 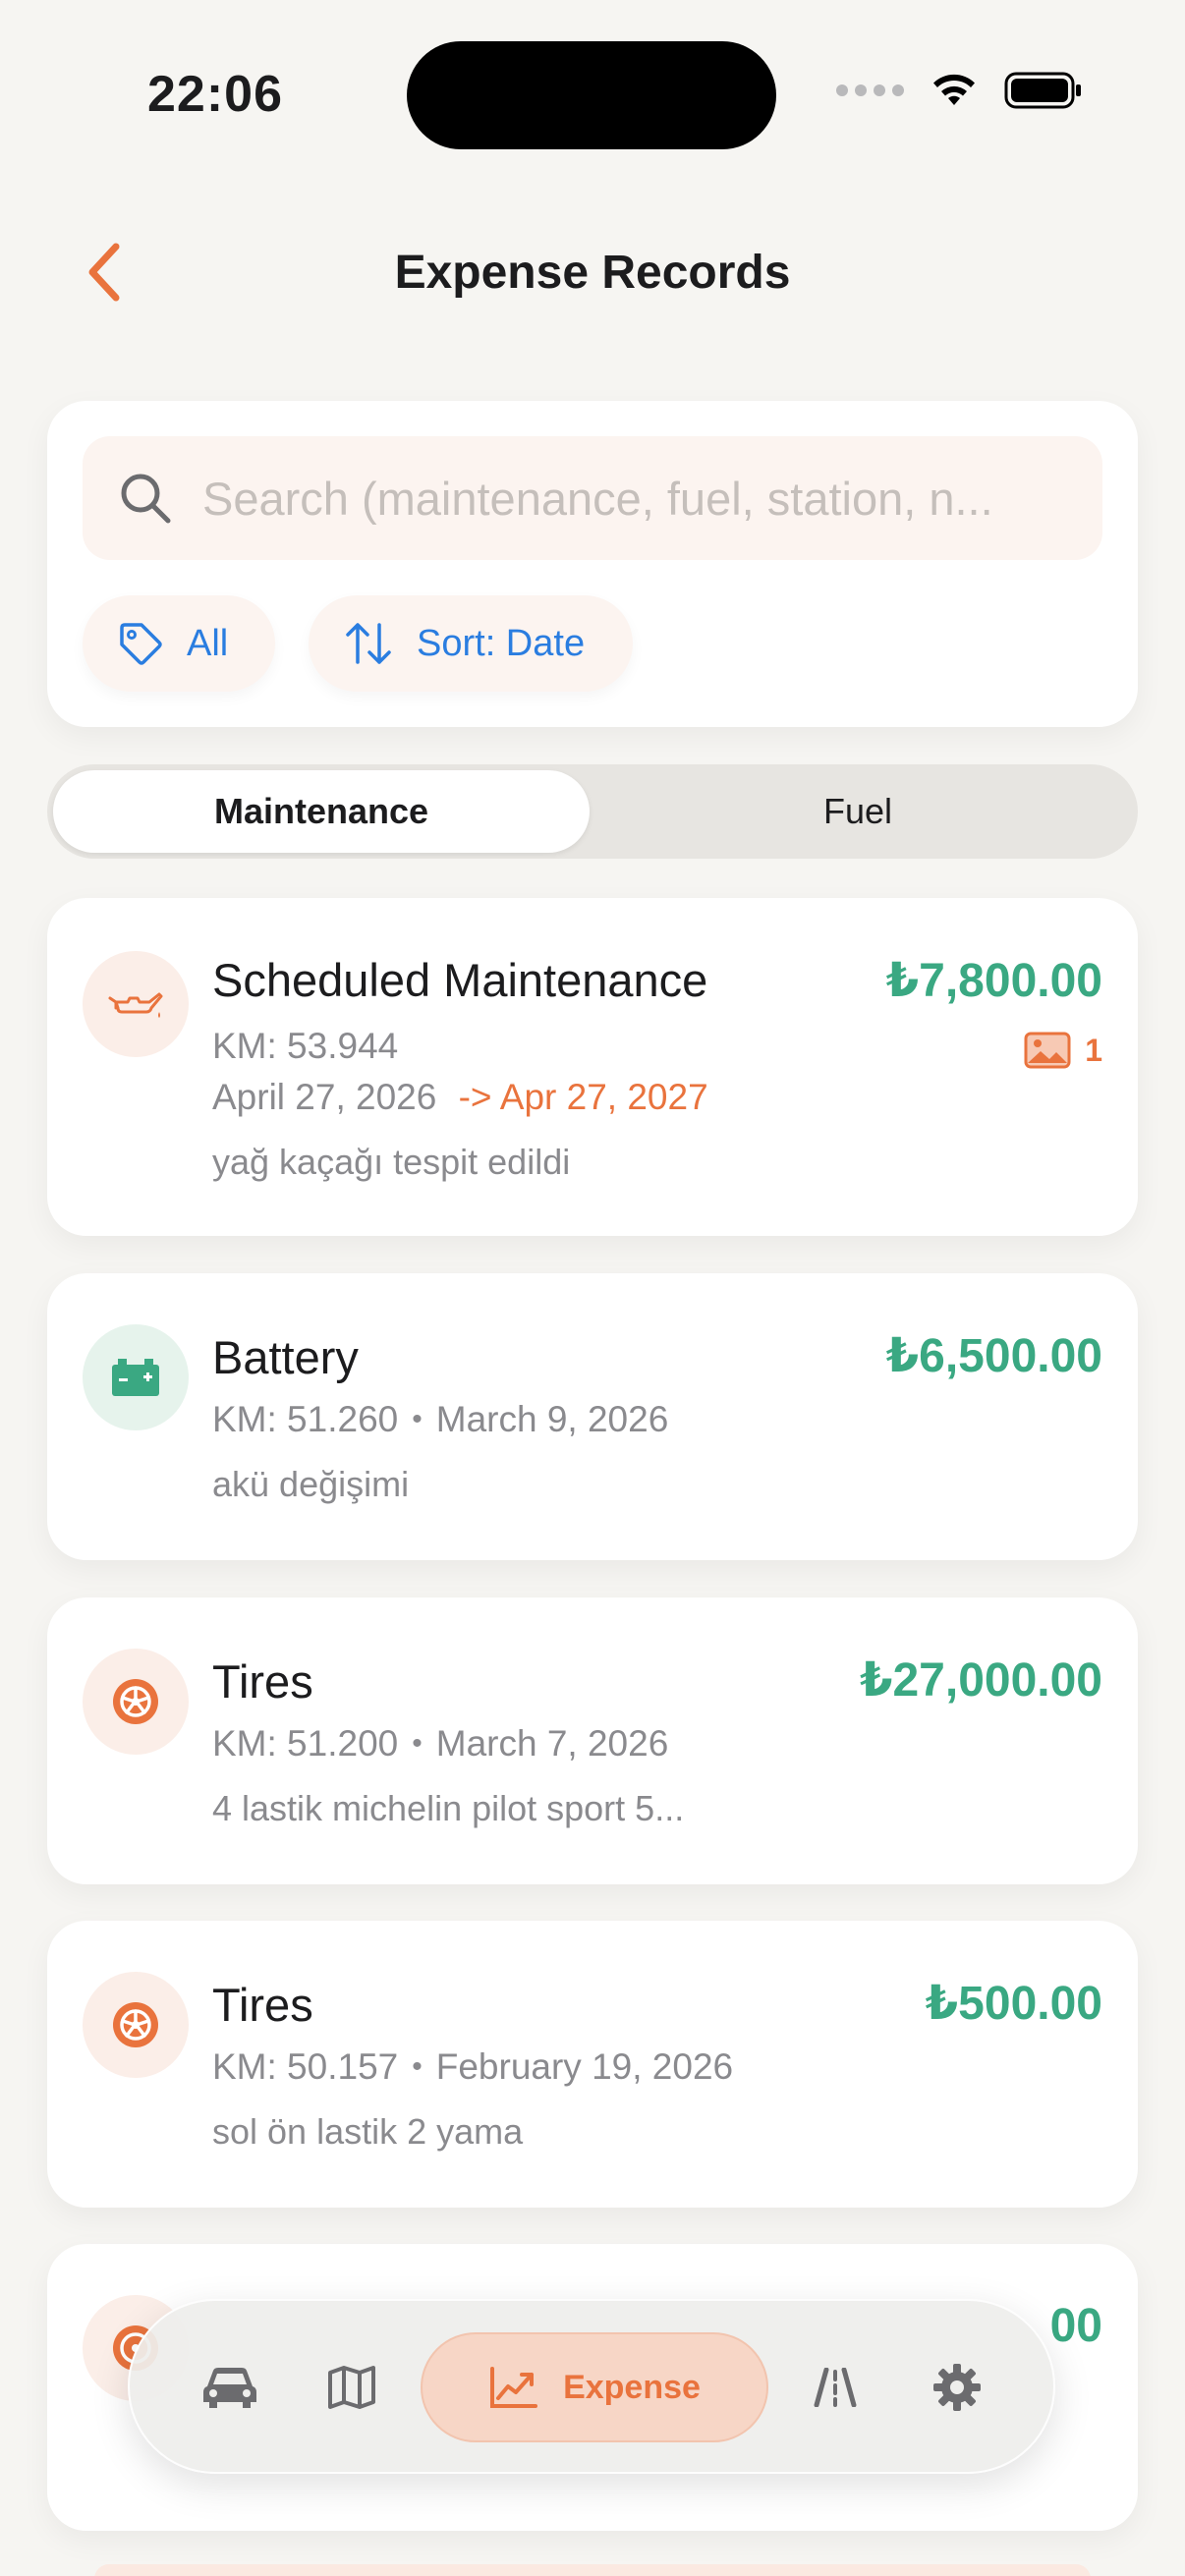 I want to click on next-due-date: -> Apr 27, 2027, so click(x=583, y=1097).